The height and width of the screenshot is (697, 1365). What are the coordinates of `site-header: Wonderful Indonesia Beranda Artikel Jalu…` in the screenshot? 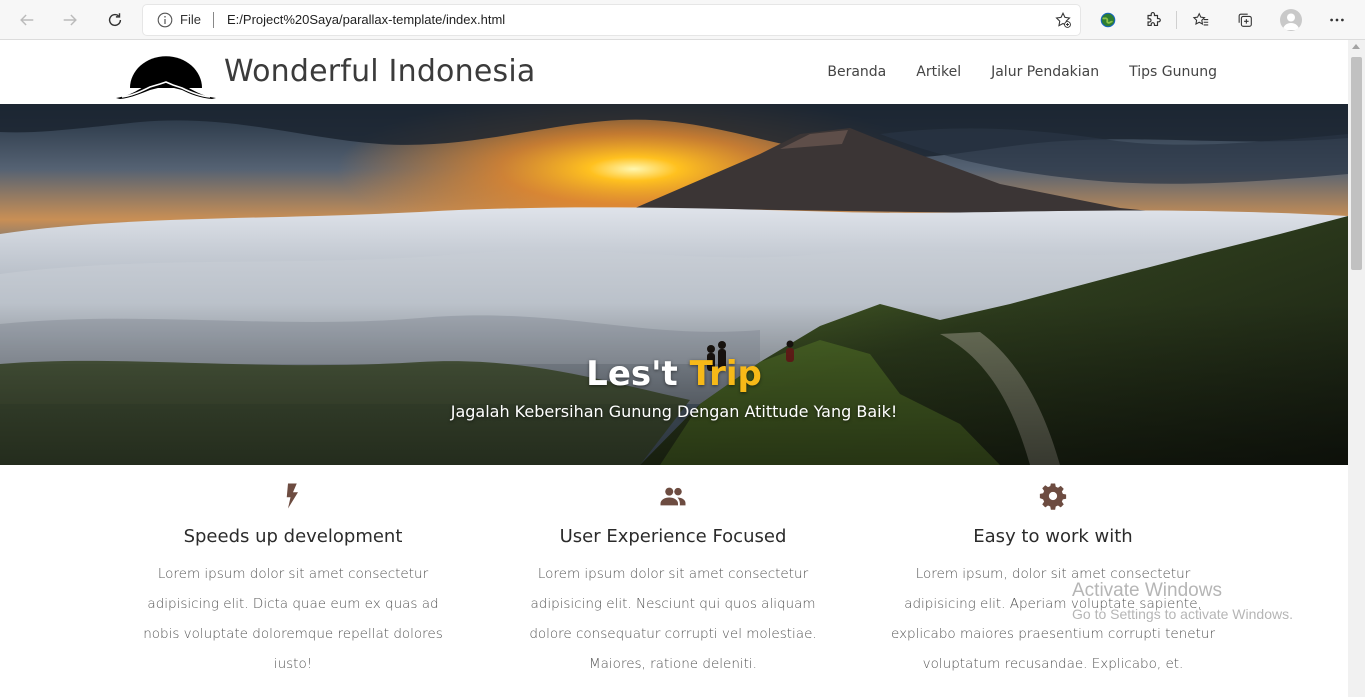 It's located at (674, 72).